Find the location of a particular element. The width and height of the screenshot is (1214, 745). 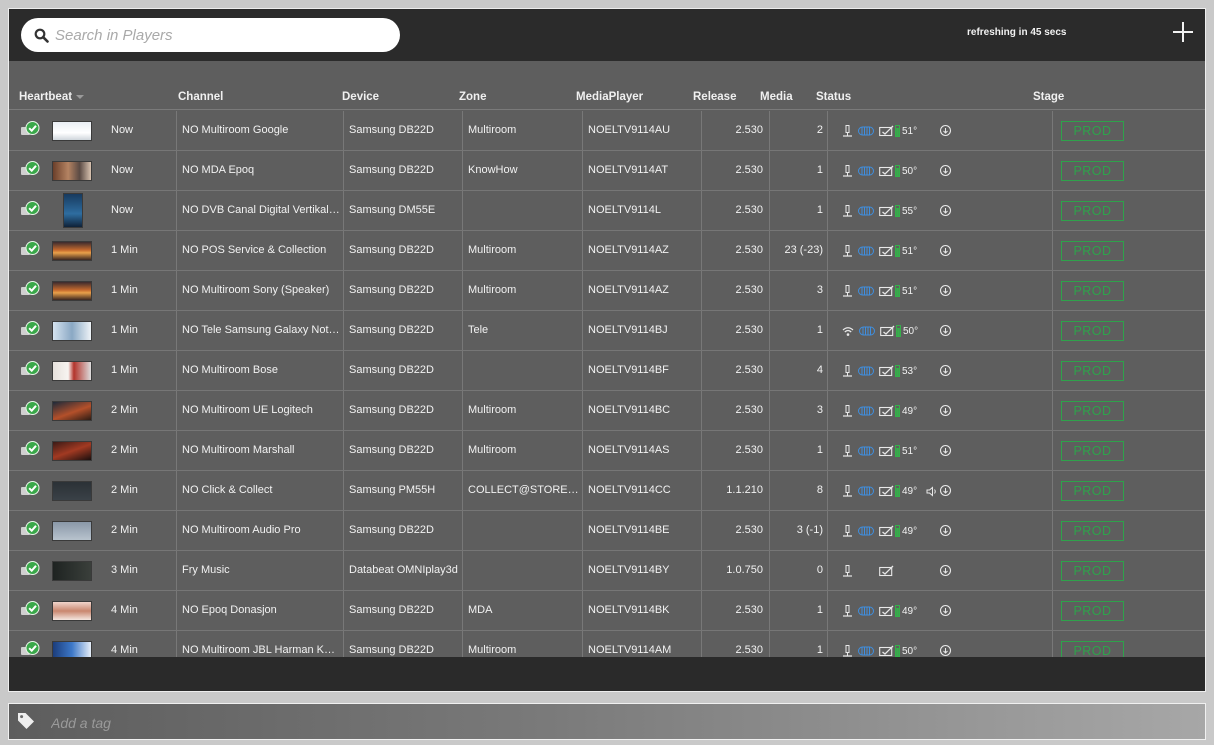

tag-bar is located at coordinates (607, 721).